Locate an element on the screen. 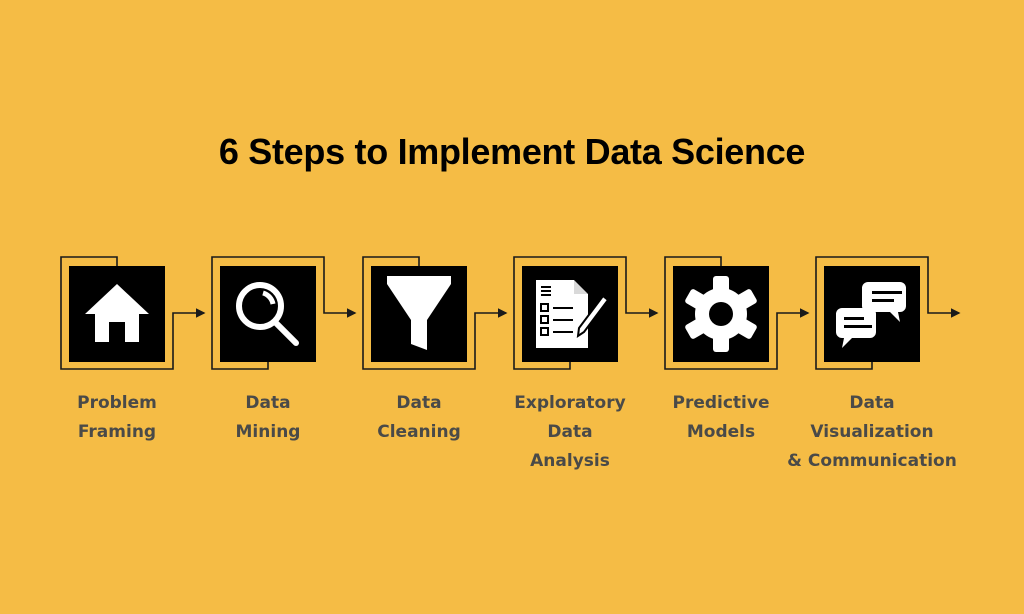 Image resolution: width=1024 pixels, height=614 pixels. step-label-line: Visualization is located at coordinates (872, 432).